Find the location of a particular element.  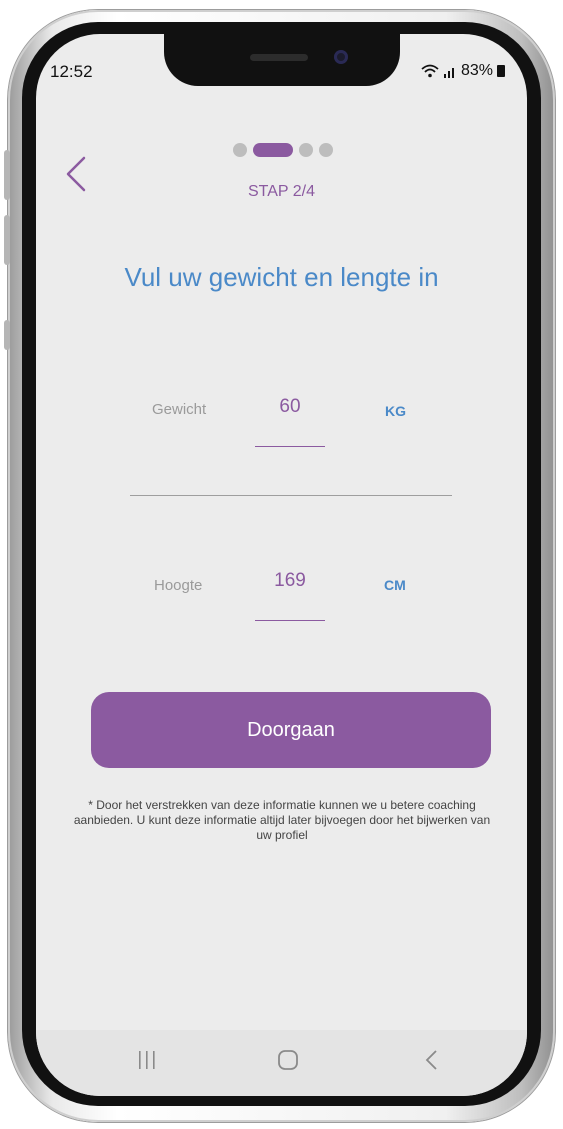

battery-percent: 83% is located at coordinates (476, 70).